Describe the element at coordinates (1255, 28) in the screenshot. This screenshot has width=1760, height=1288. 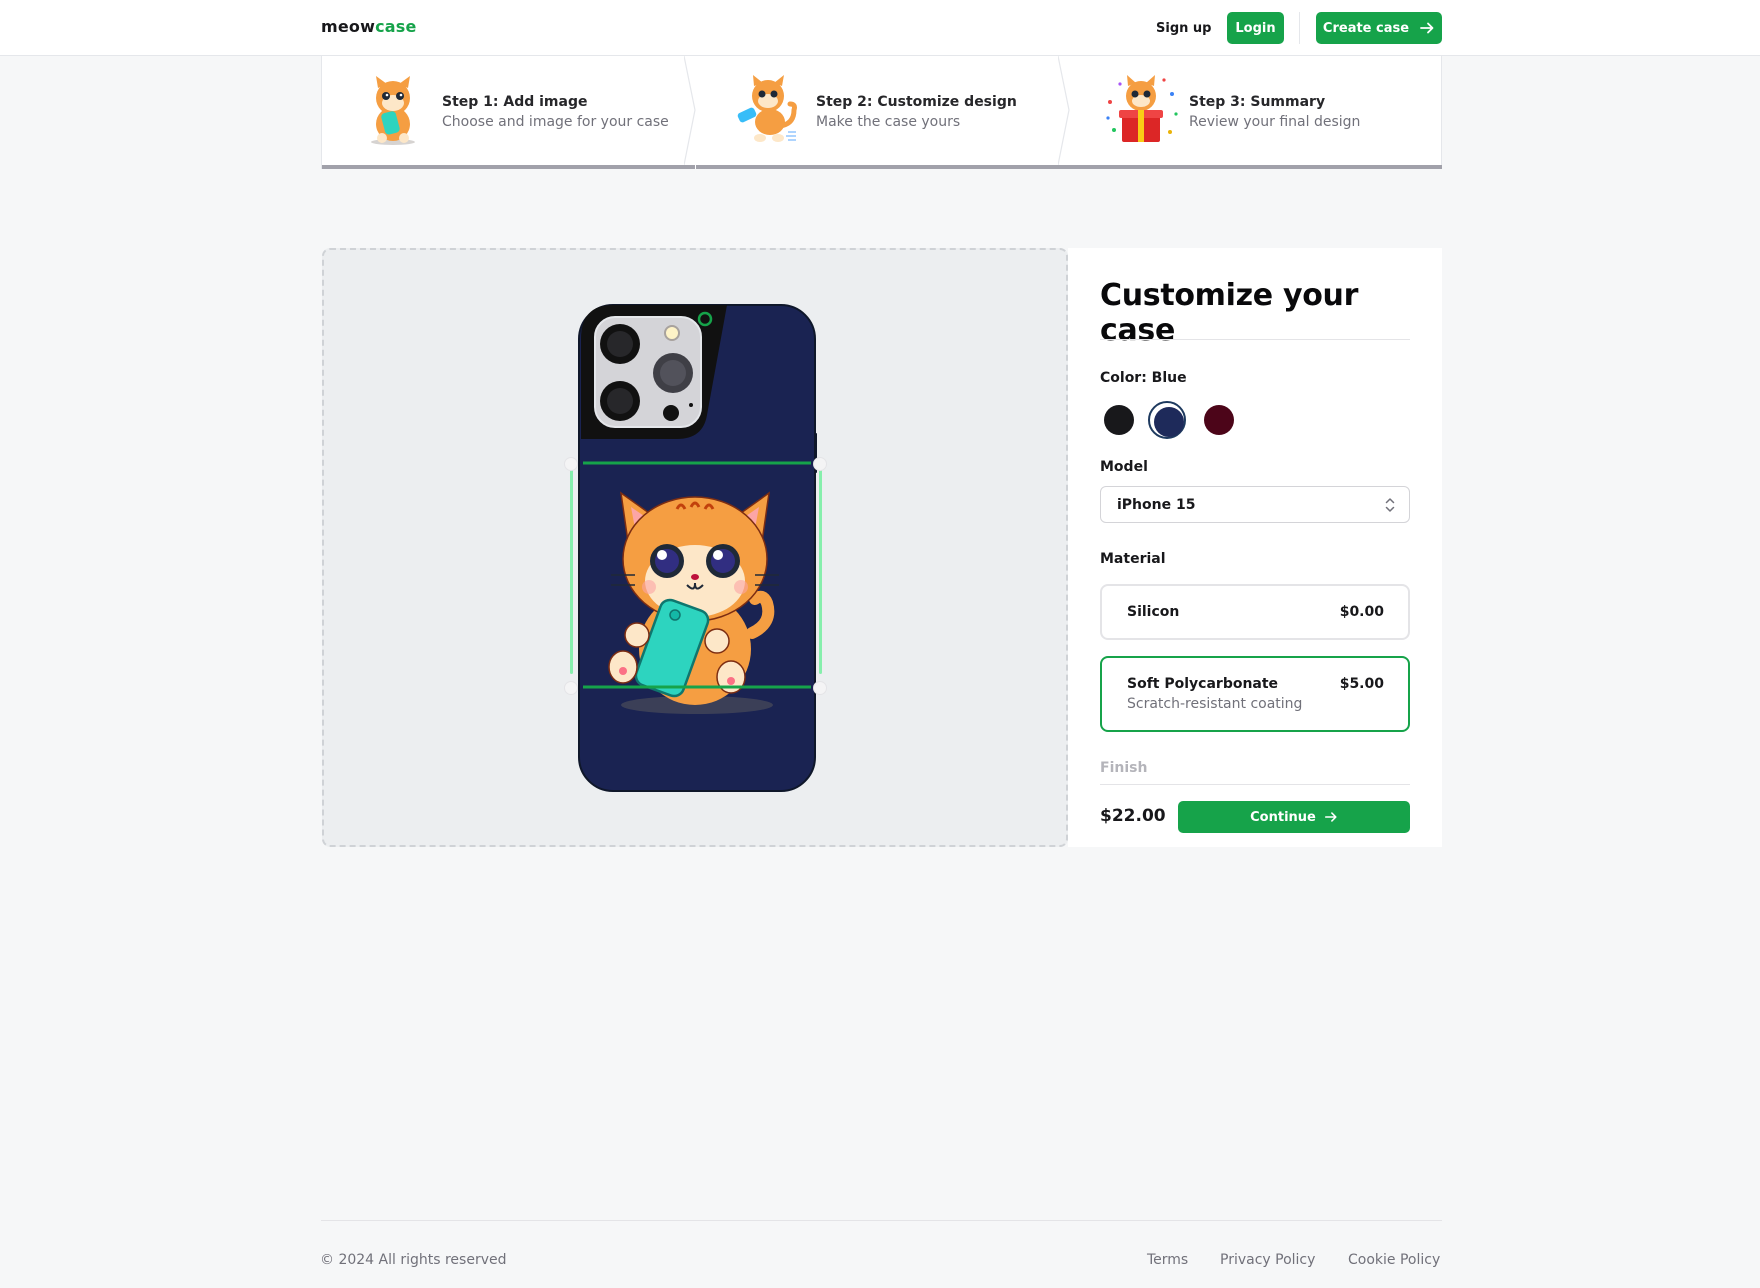
I see `login-button: Login` at that location.